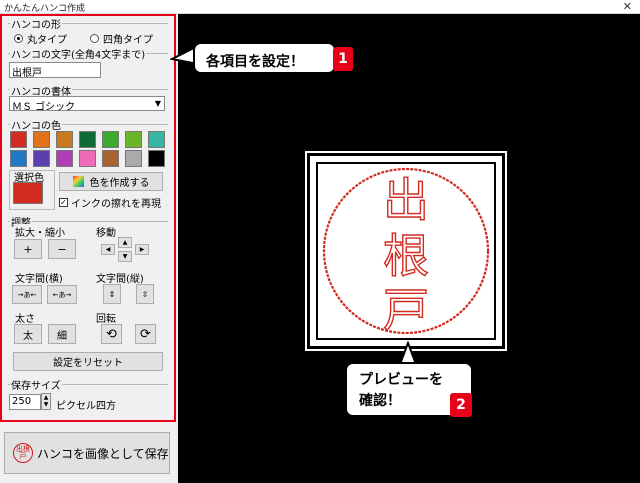 The width and height of the screenshot is (640, 483). Describe the element at coordinates (87, 104) in the screenshot. I see `font-select: ＭＳ ゴシック ▼` at that location.